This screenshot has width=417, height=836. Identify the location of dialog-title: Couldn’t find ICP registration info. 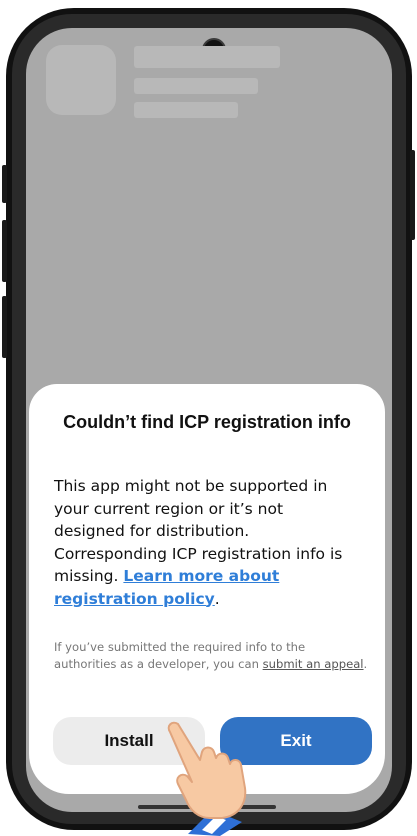
(207, 422).